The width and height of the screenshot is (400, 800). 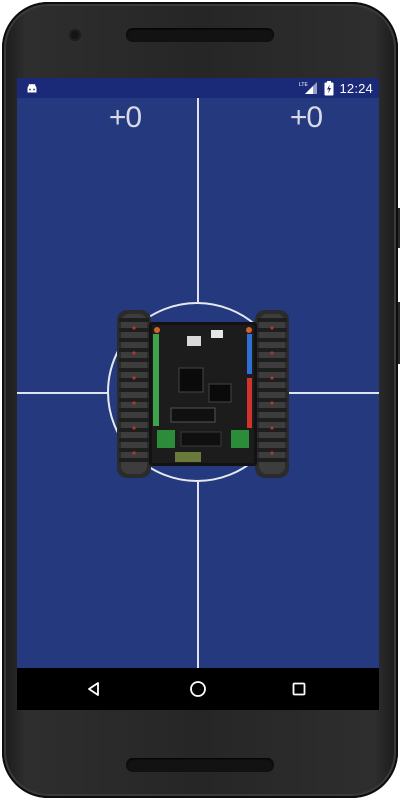 I want to click on home-button, so click(x=198, y=689).